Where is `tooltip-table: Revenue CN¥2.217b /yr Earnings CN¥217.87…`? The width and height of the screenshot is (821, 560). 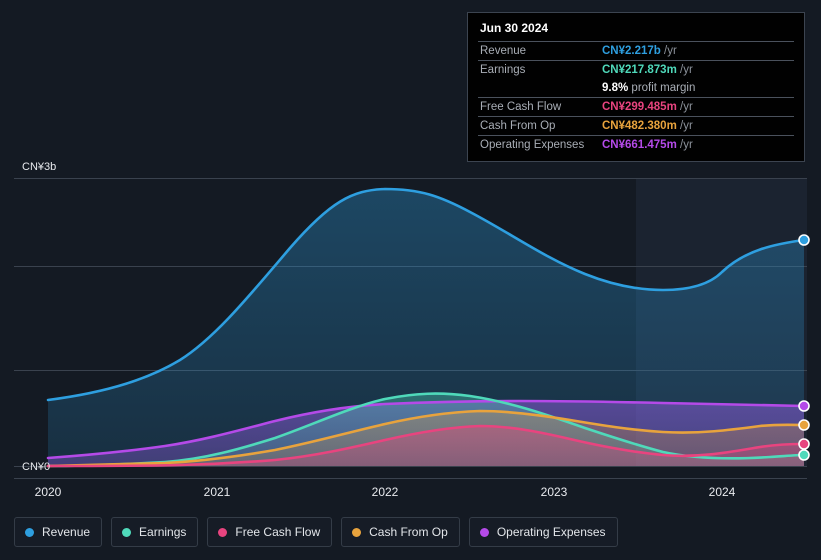 tooltip-table: Revenue CN¥2.217b /yr Earnings CN¥217.87… is located at coordinates (636, 97).